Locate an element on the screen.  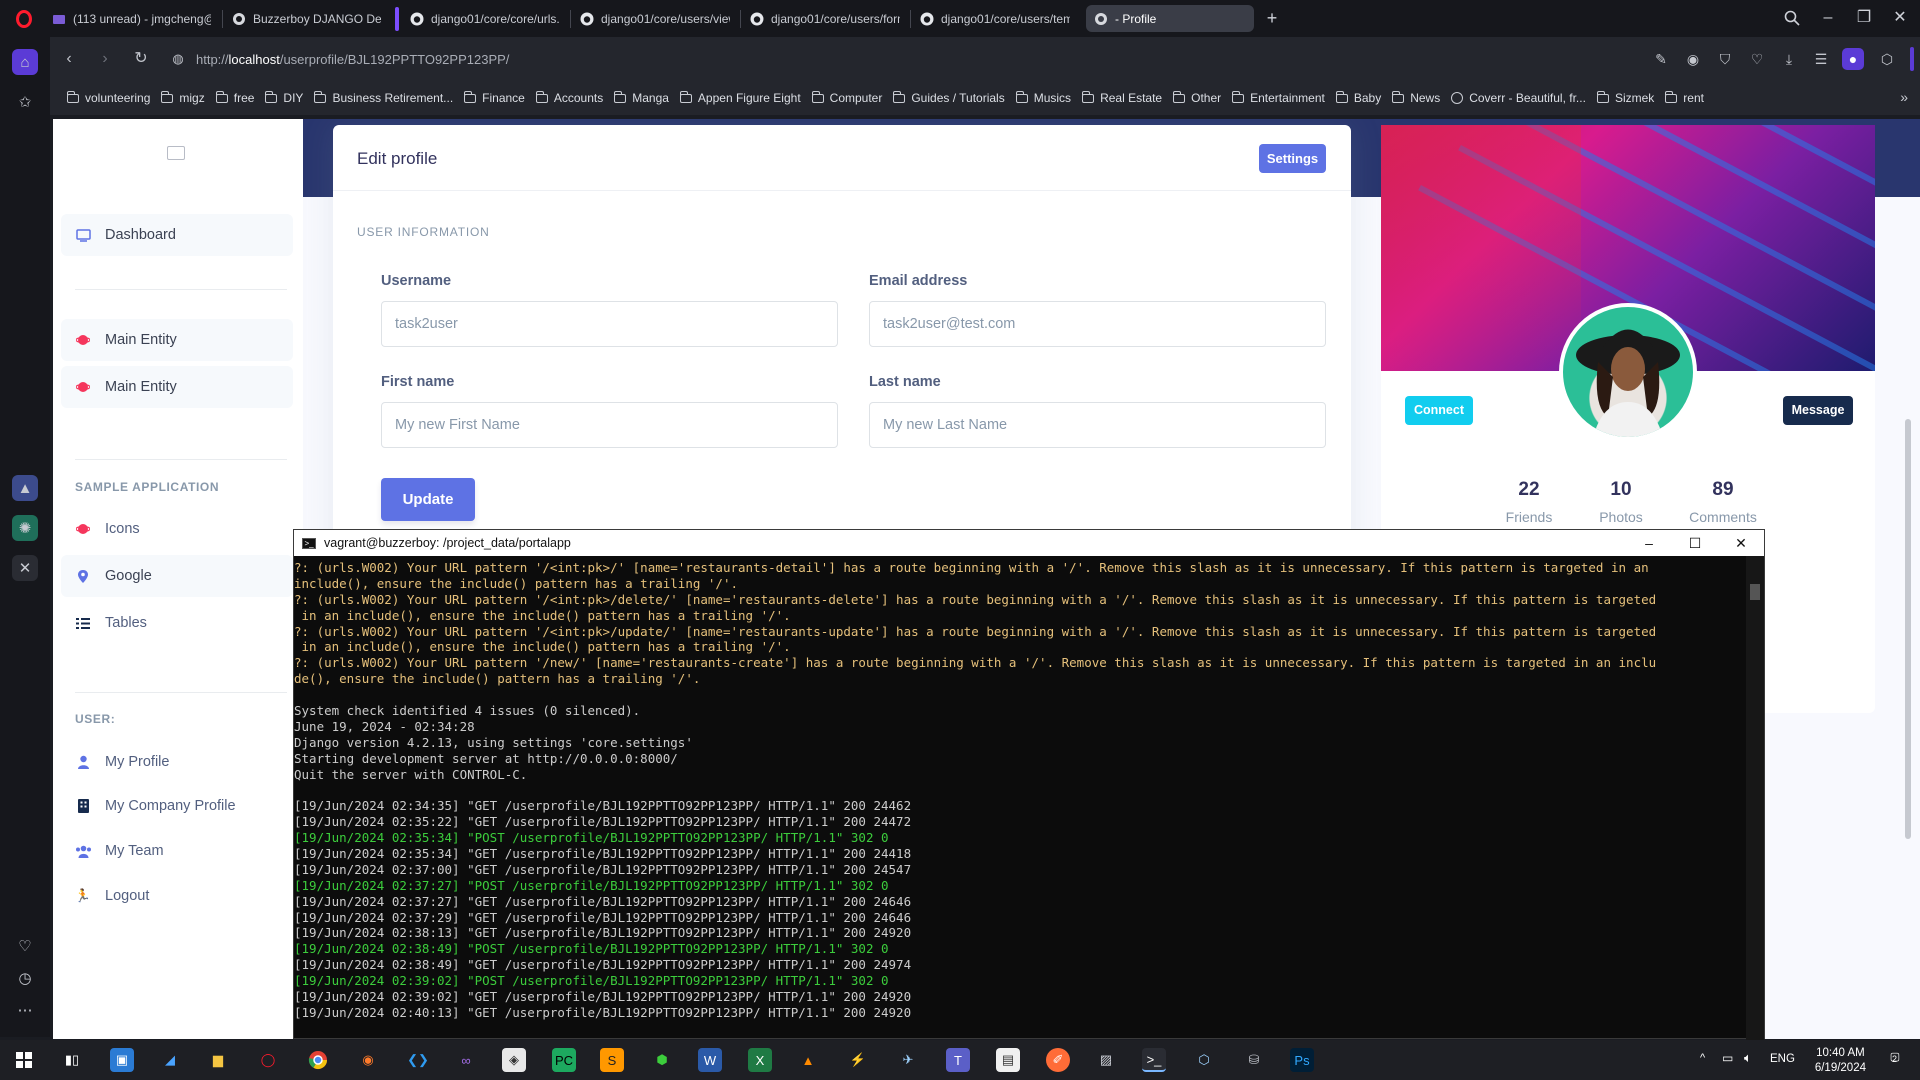
sidebar-item-google: Google is located at coordinates (177, 576).